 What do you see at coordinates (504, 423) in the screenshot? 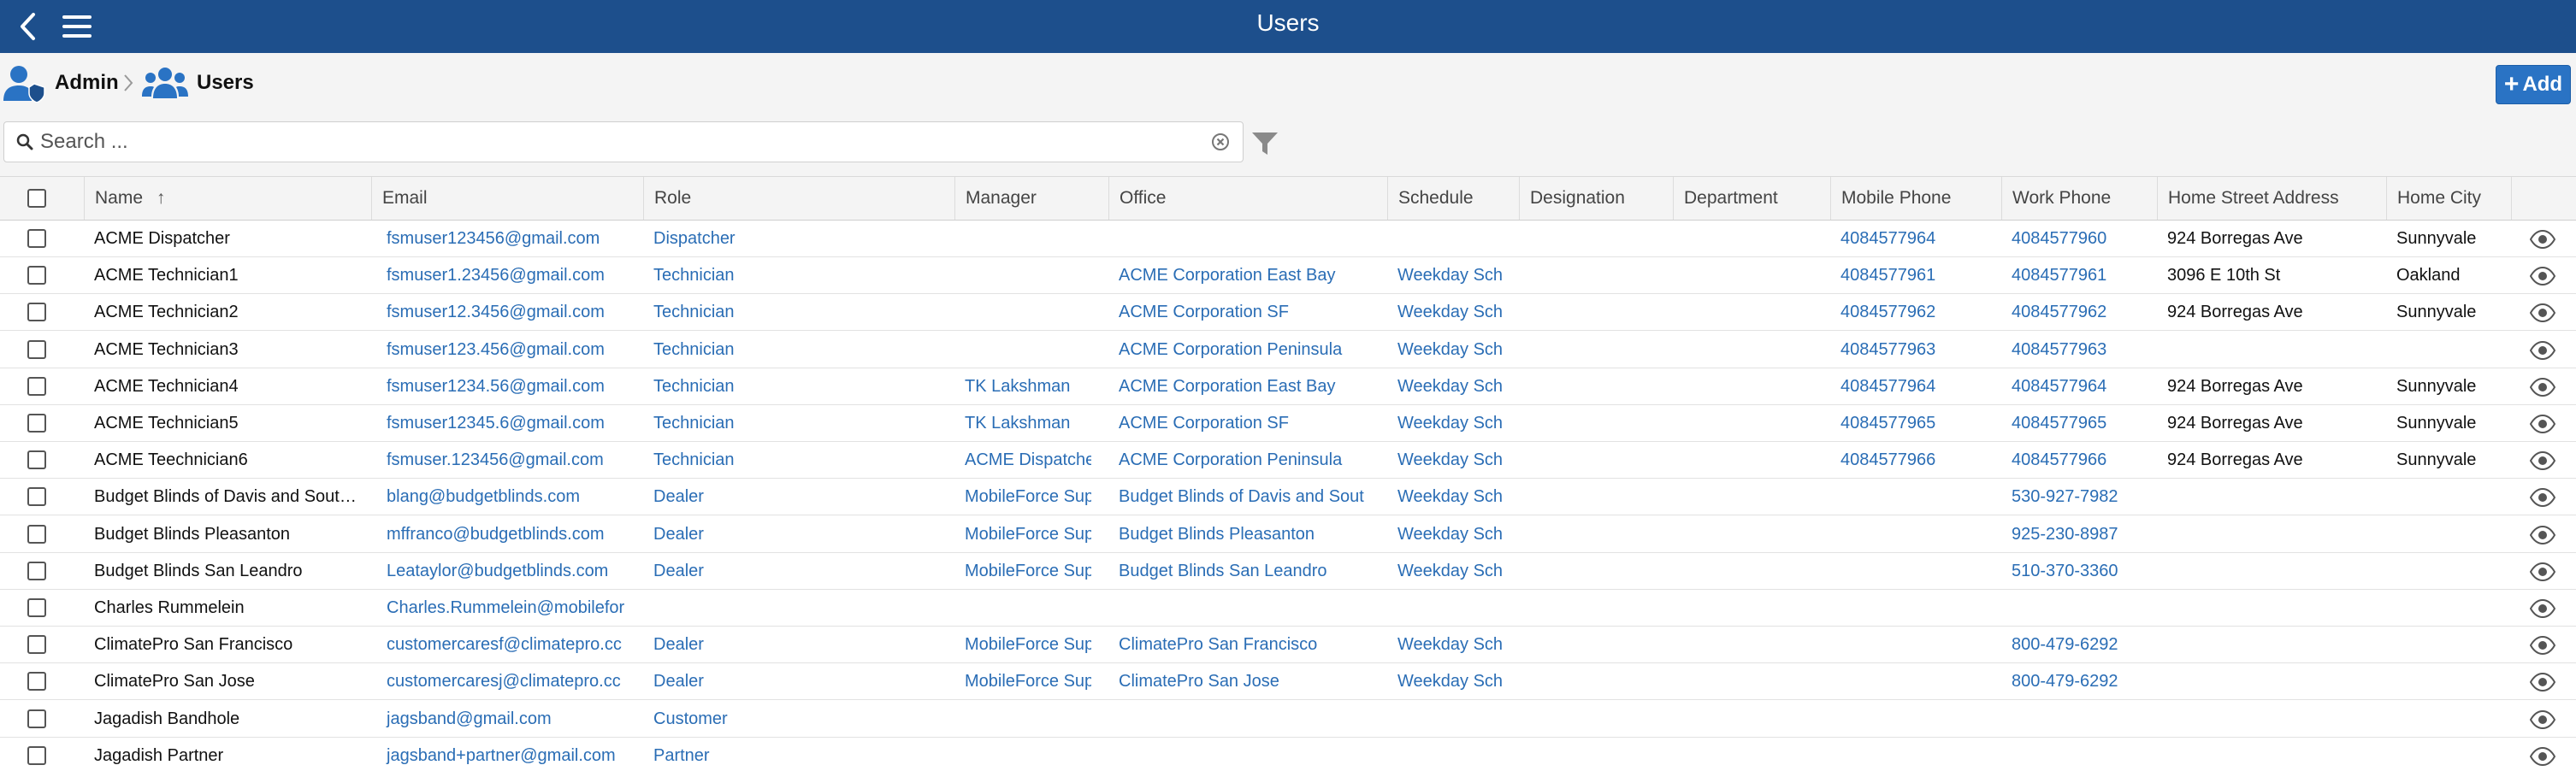
I see `cell-email: fsmuser12345.6@gmail.com` at bounding box center [504, 423].